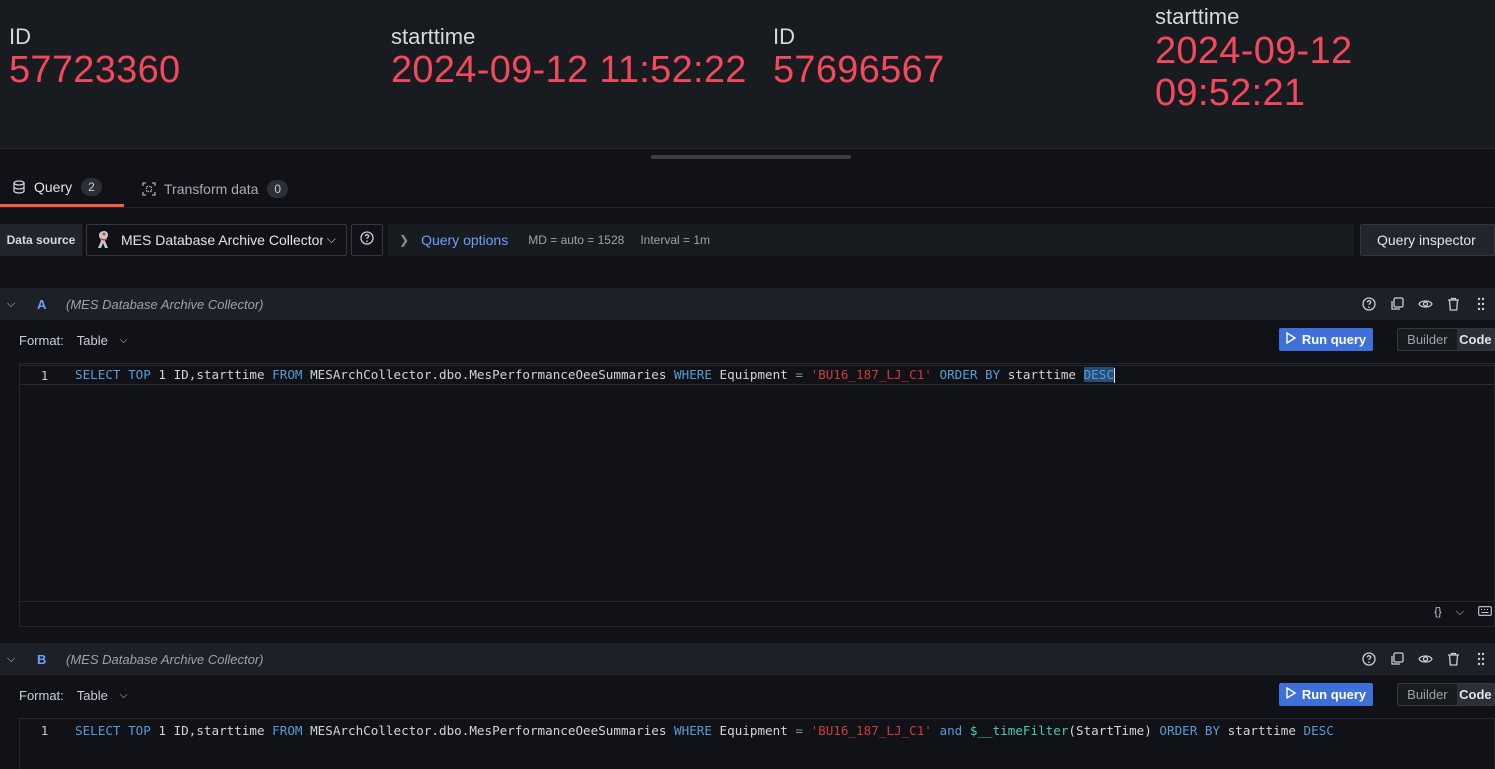 This screenshot has height=769, width=1495. I want to click on question-circle-icon, so click(367, 240).